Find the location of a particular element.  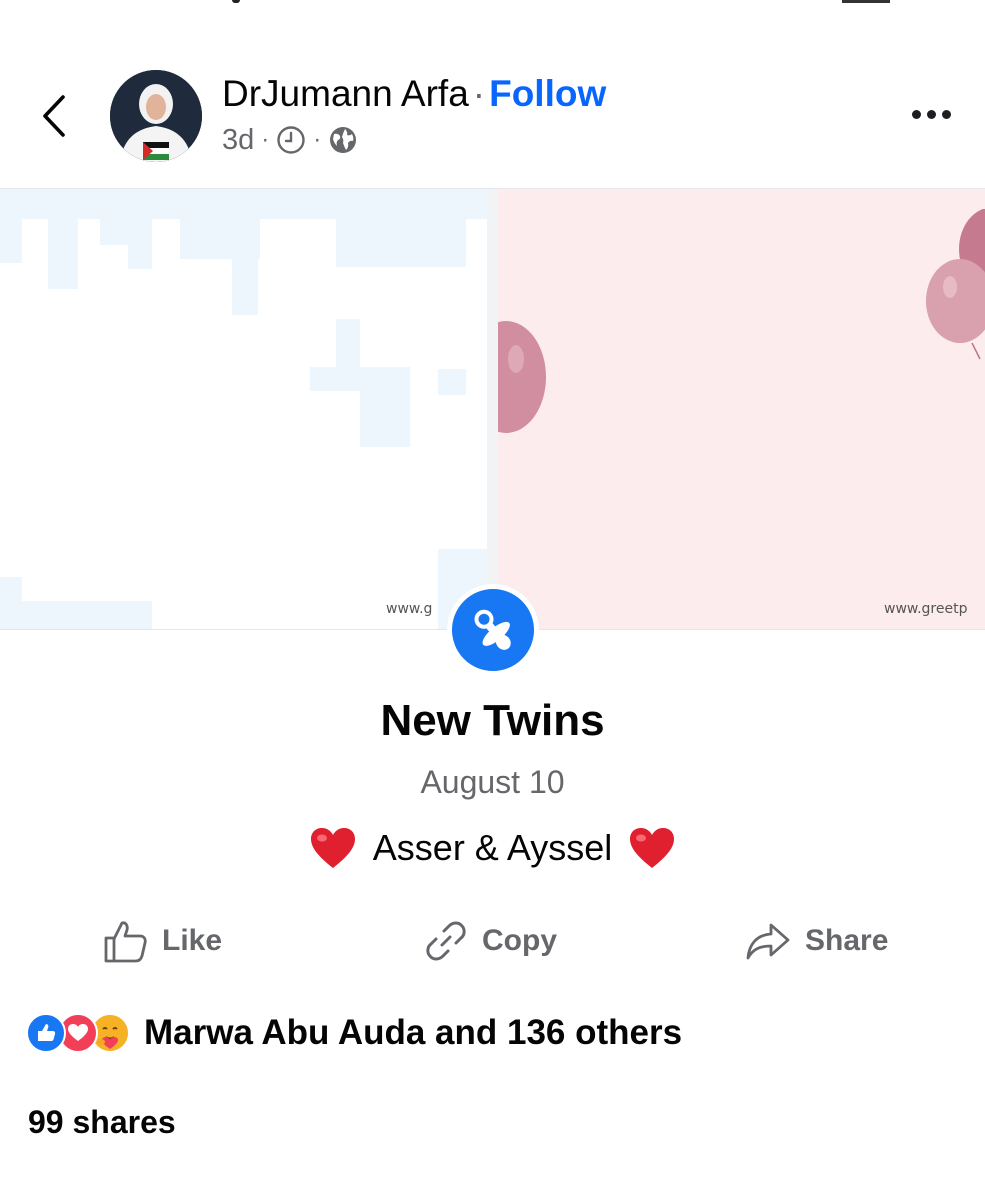

author-name: DrJumann Arfa is located at coordinates (345, 93).